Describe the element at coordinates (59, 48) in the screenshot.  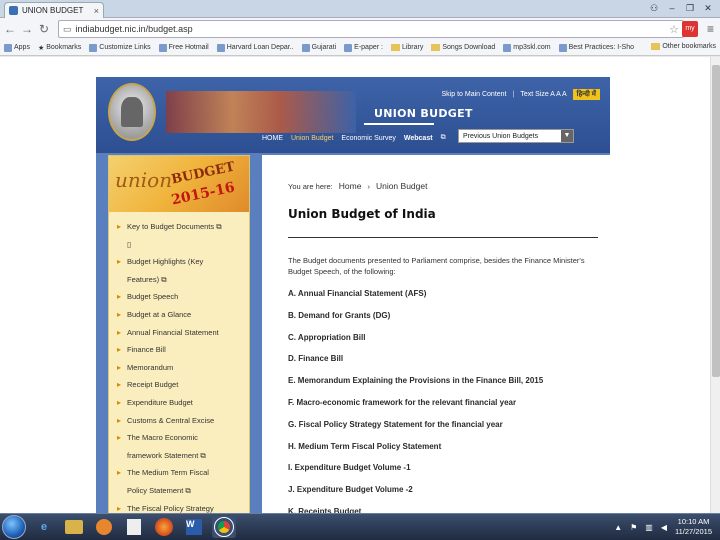
I see `bookmark-item: ★ Bookmarks` at that location.